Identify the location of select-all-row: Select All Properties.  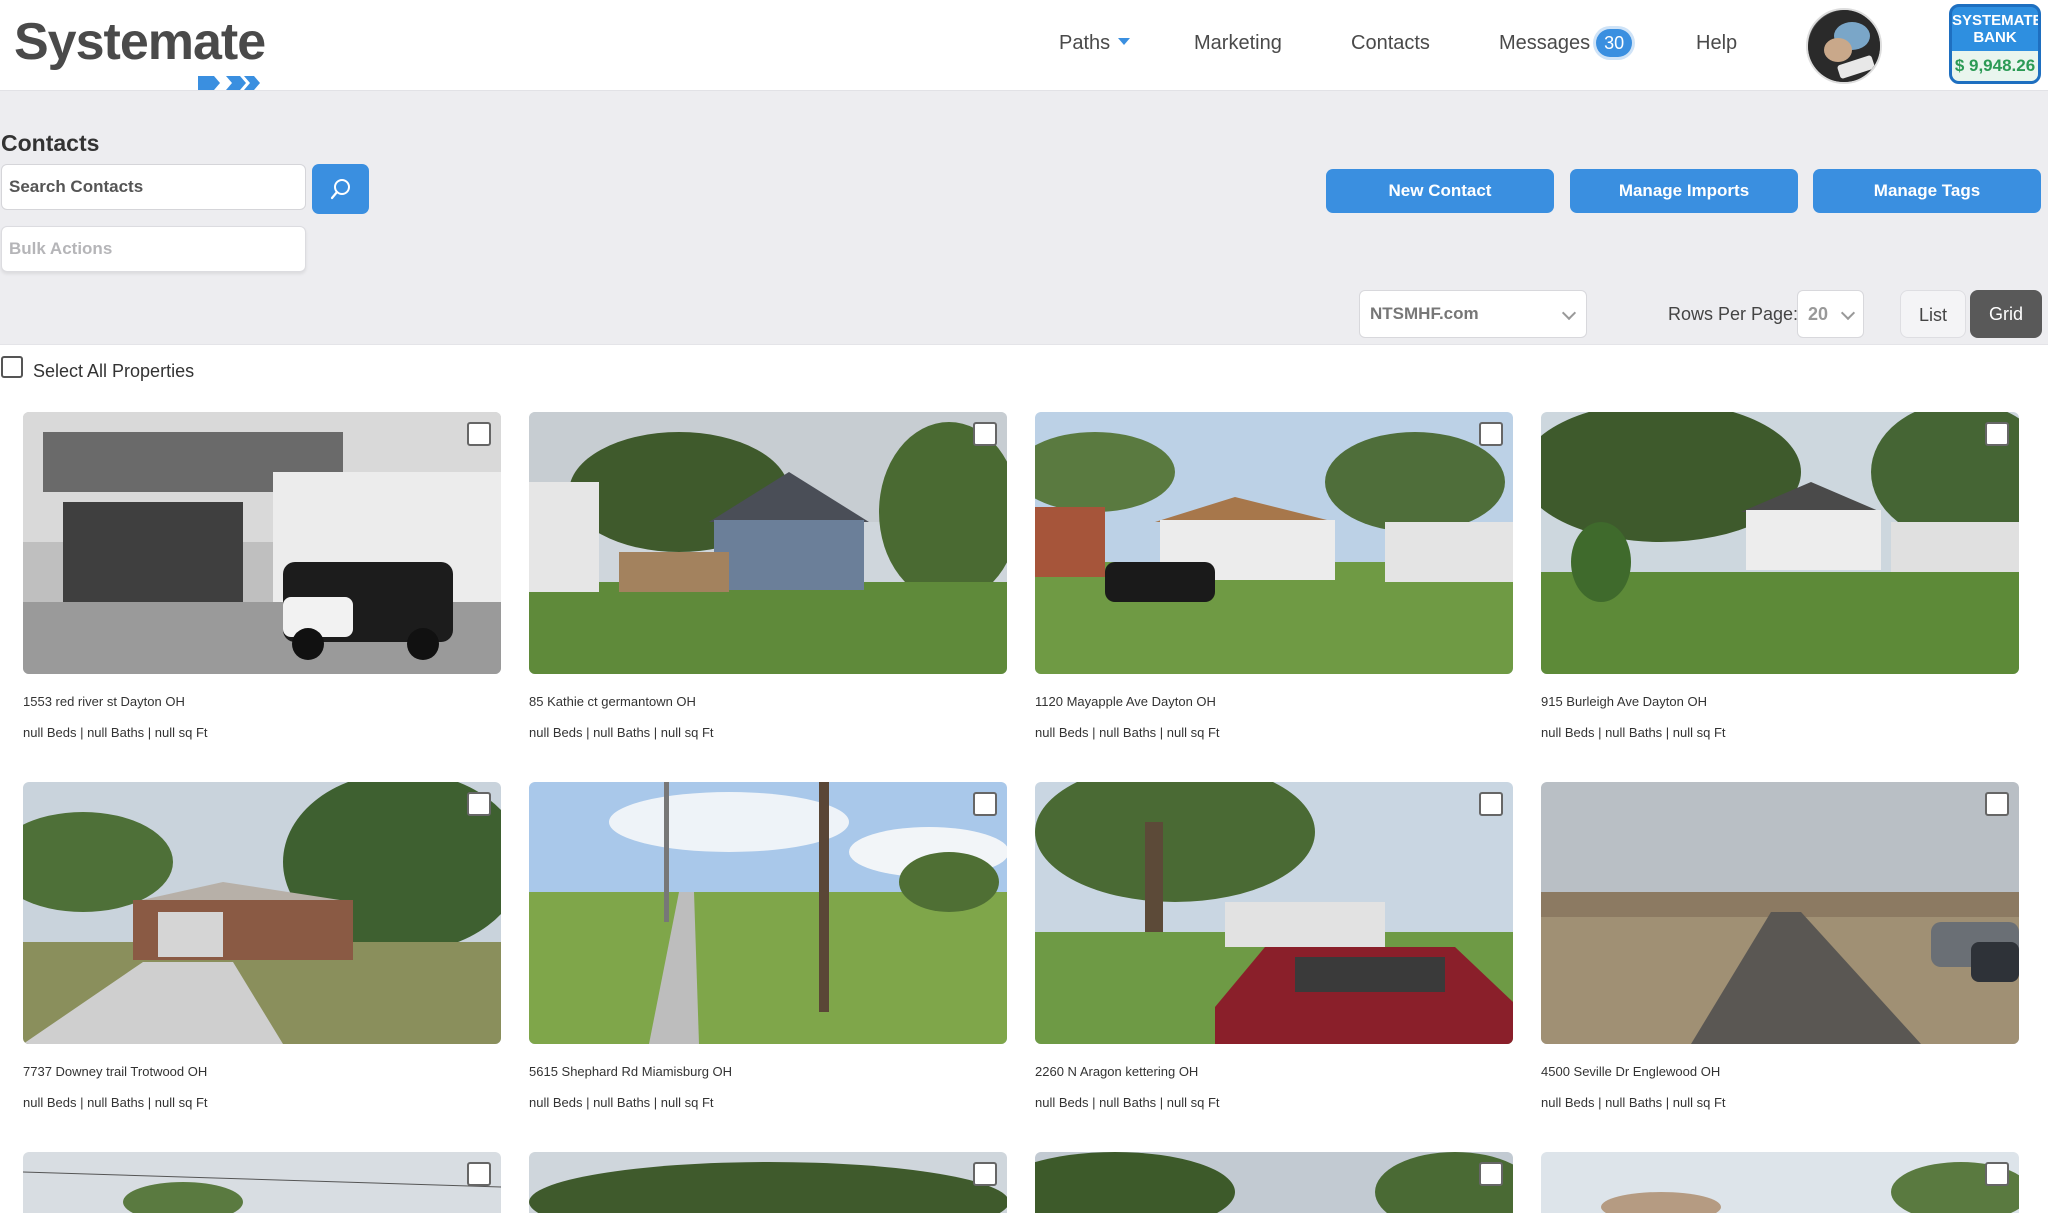
(97, 368).